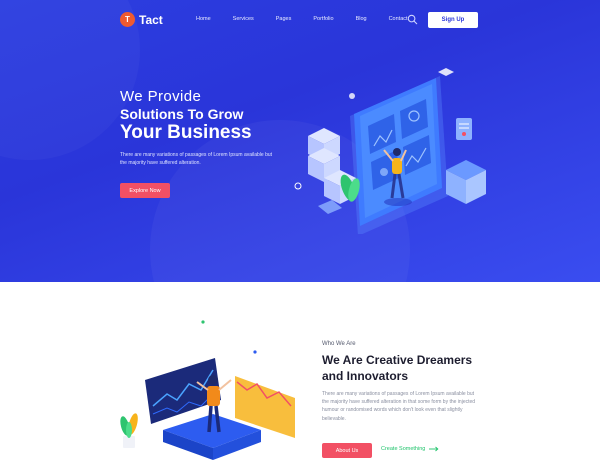 The width and height of the screenshot is (600, 460). Describe the element at coordinates (339, 344) in the screenshot. I see `about-eyebrow: Who We Are` at that location.